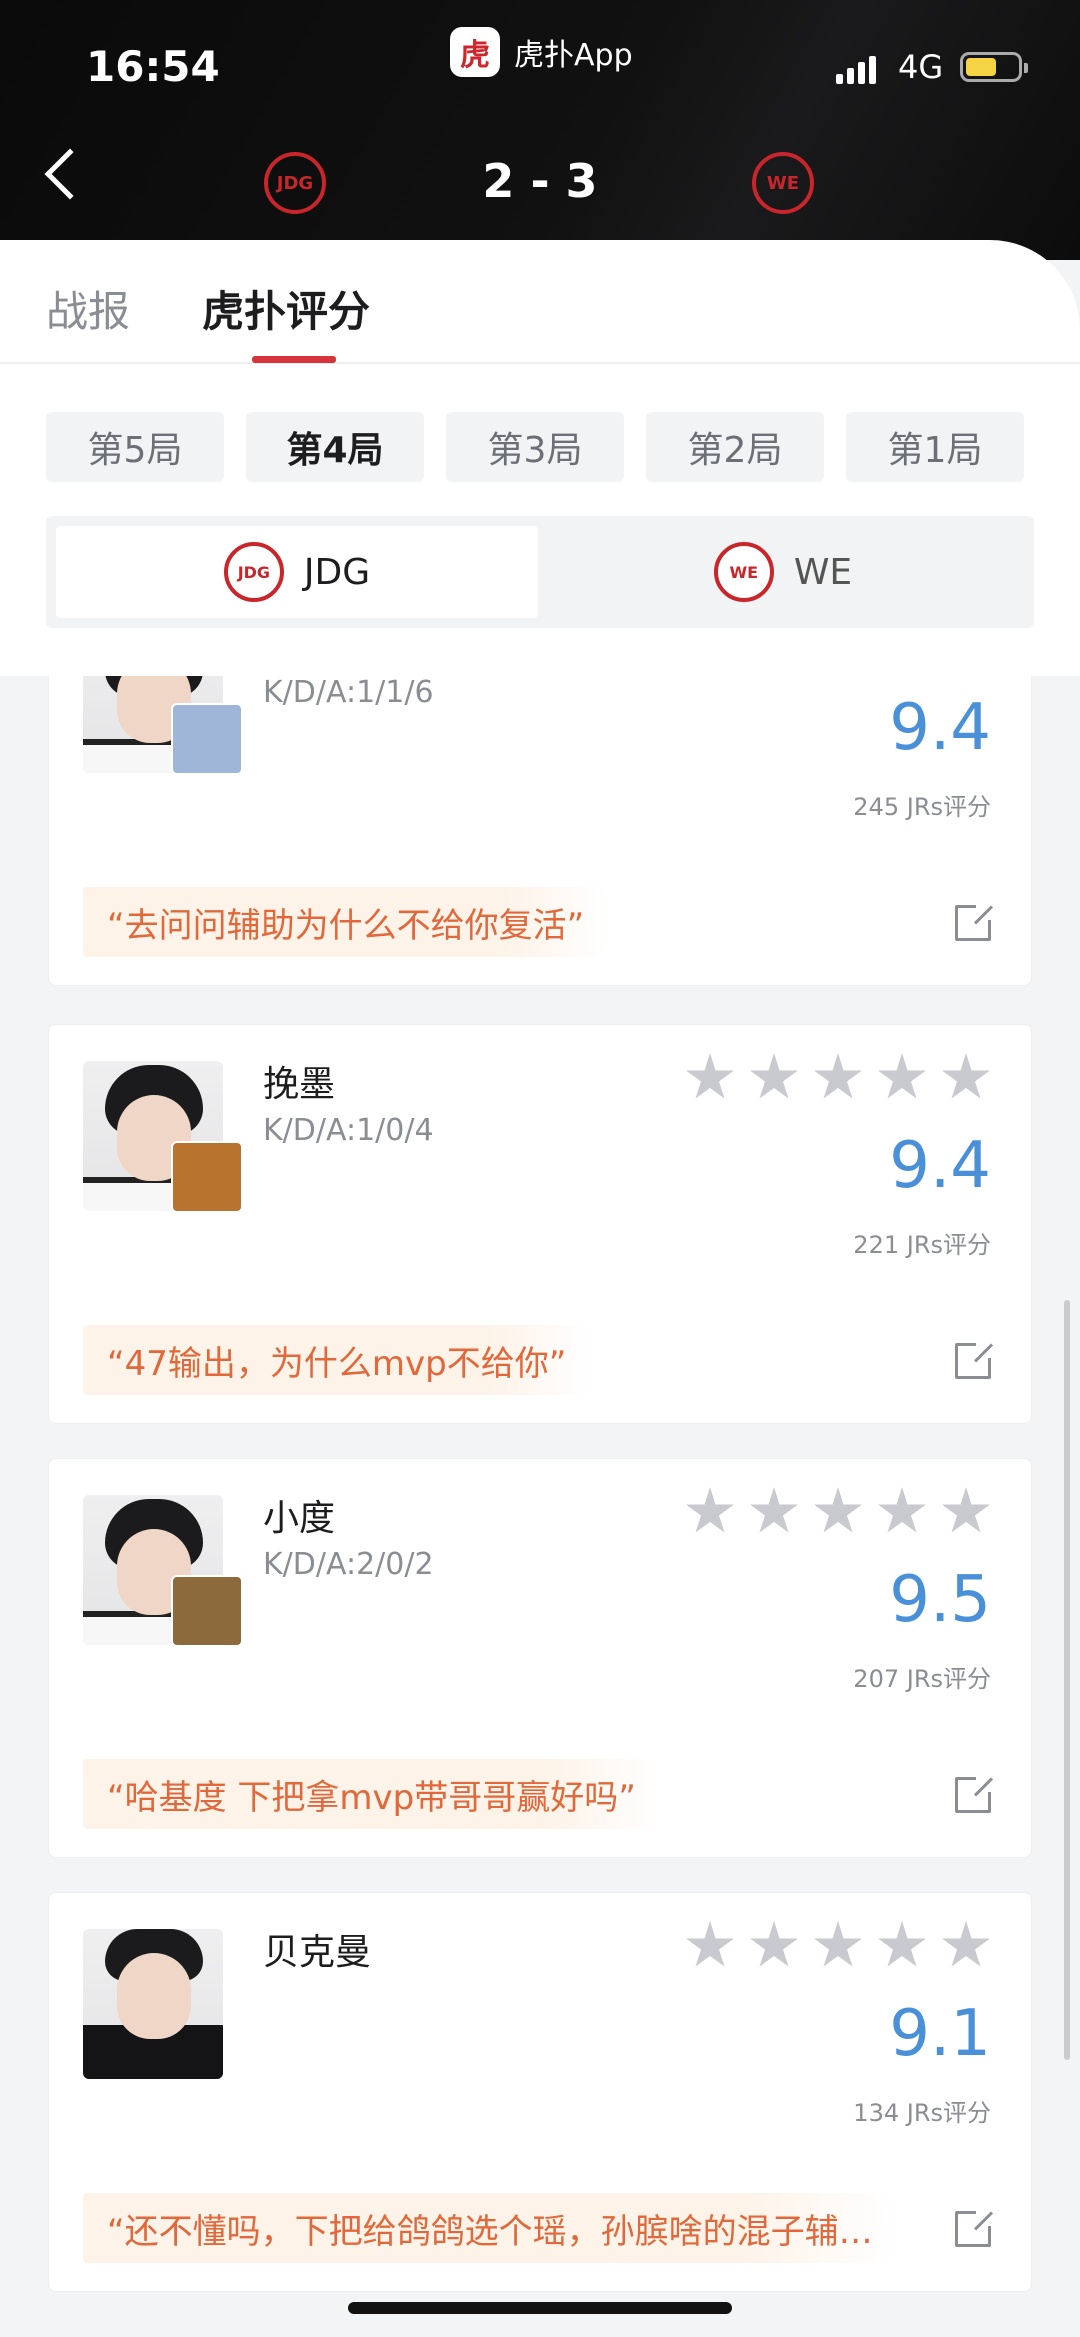 The width and height of the screenshot is (1080, 2337). Describe the element at coordinates (1067, 1680) in the screenshot. I see `scrollbar` at that location.